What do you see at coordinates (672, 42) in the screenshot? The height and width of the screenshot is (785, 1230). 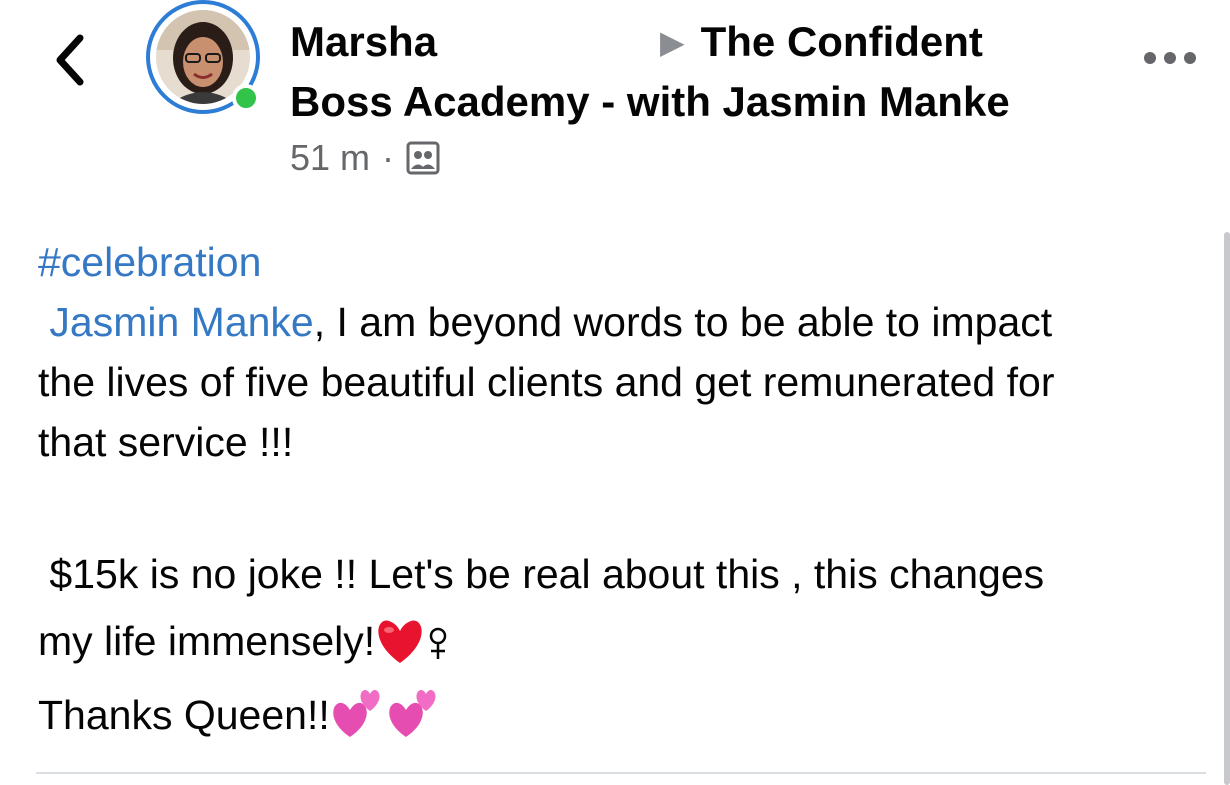 I see `group-arrow-icon: ▶` at bounding box center [672, 42].